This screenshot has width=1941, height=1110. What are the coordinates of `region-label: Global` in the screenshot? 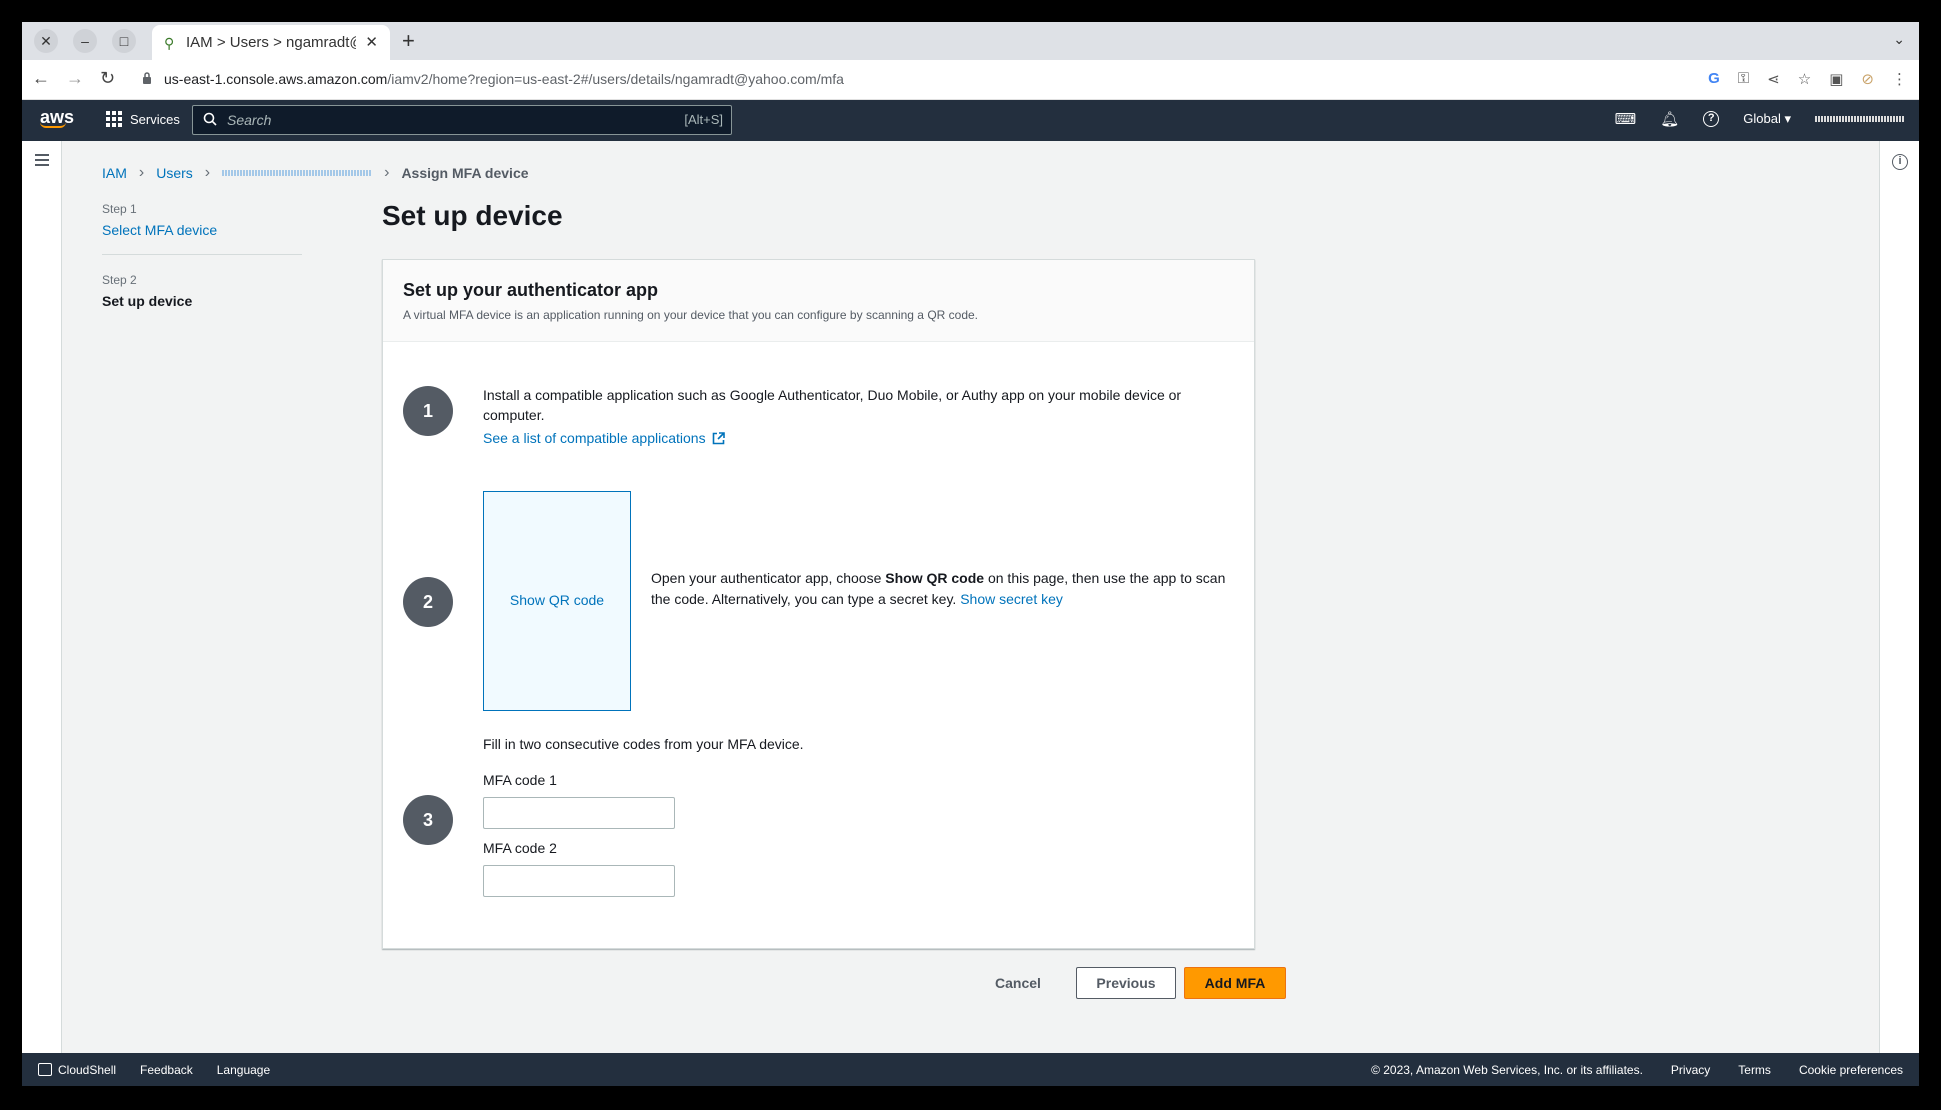 It's located at (1762, 118).